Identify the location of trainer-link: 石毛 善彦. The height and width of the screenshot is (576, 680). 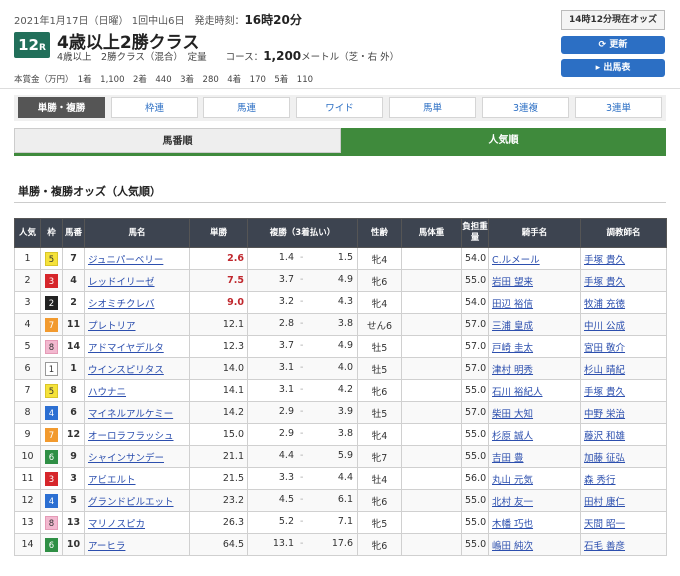
(623, 544).